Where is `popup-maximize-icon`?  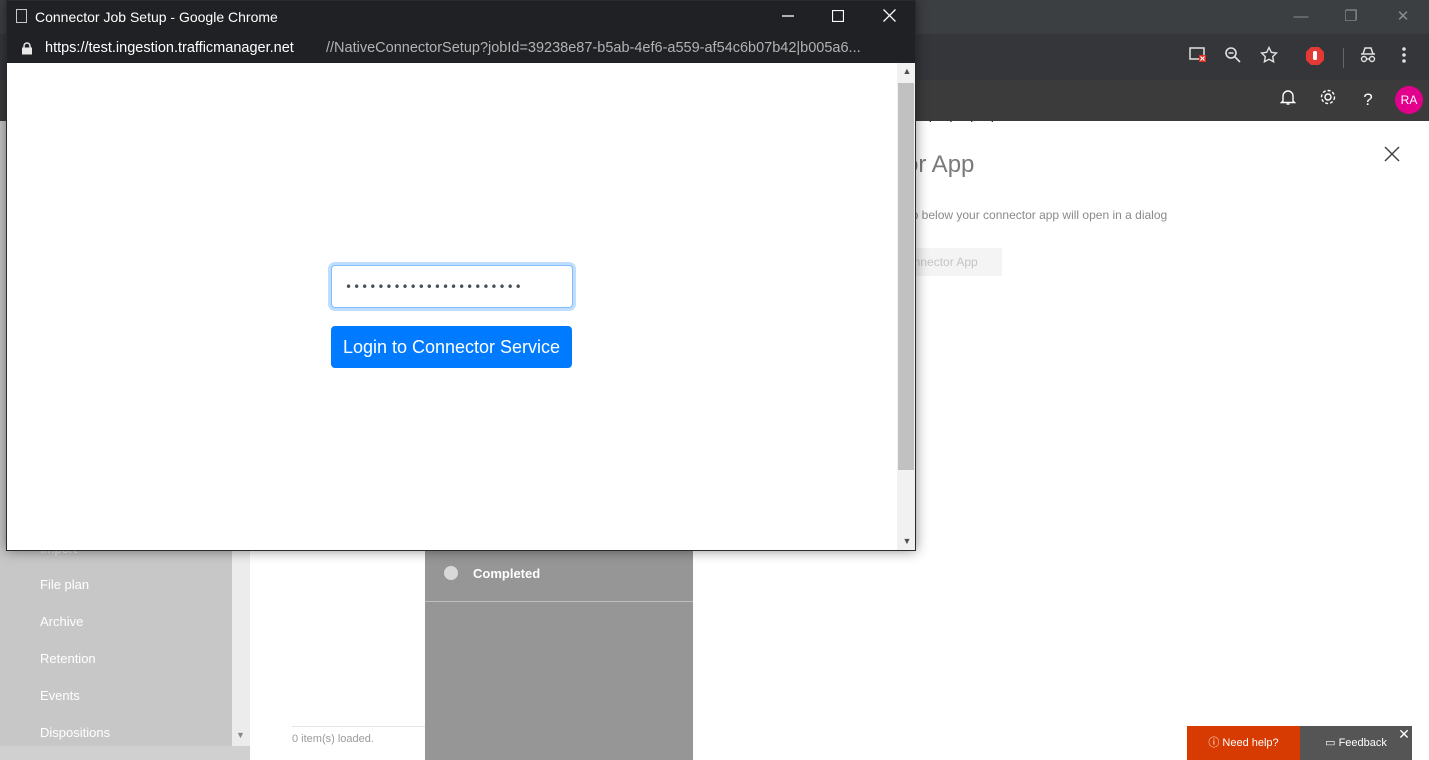
popup-maximize-icon is located at coordinates (838, 18).